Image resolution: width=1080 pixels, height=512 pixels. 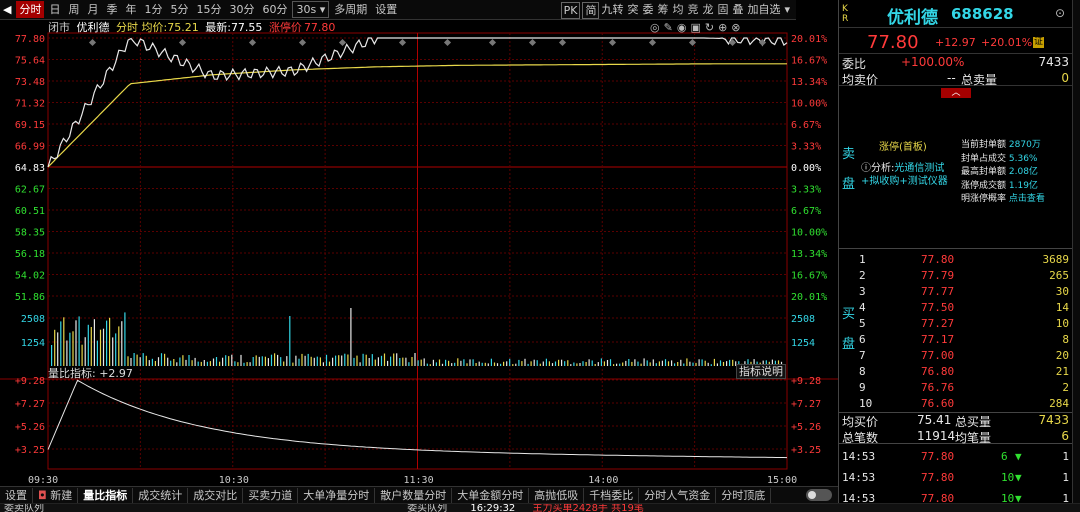 What do you see at coordinates (570, 10) in the screenshot?
I see `pk-button: PK` at bounding box center [570, 10].